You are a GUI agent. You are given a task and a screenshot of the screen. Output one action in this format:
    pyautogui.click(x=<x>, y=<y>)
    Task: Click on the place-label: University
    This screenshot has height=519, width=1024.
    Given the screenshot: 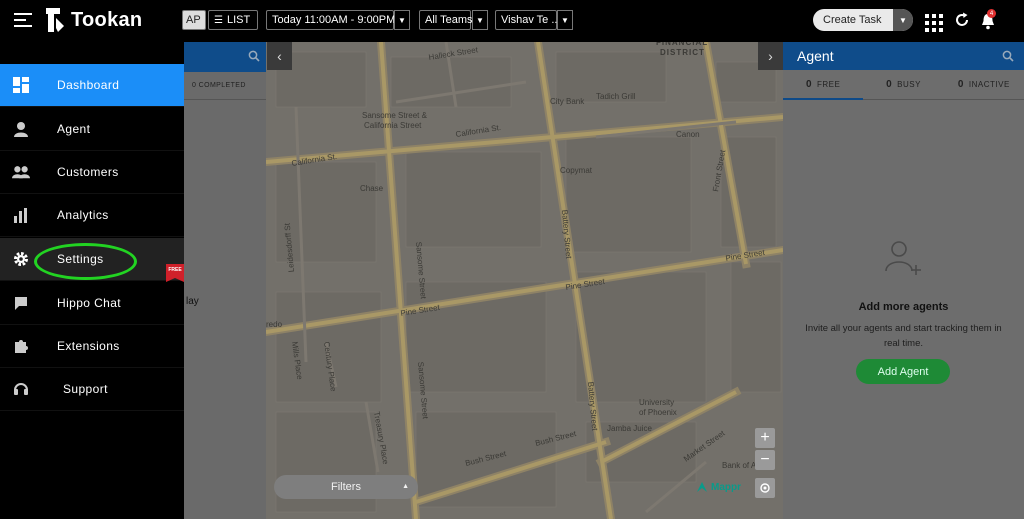 What is the action you would take?
    pyautogui.click(x=656, y=402)
    